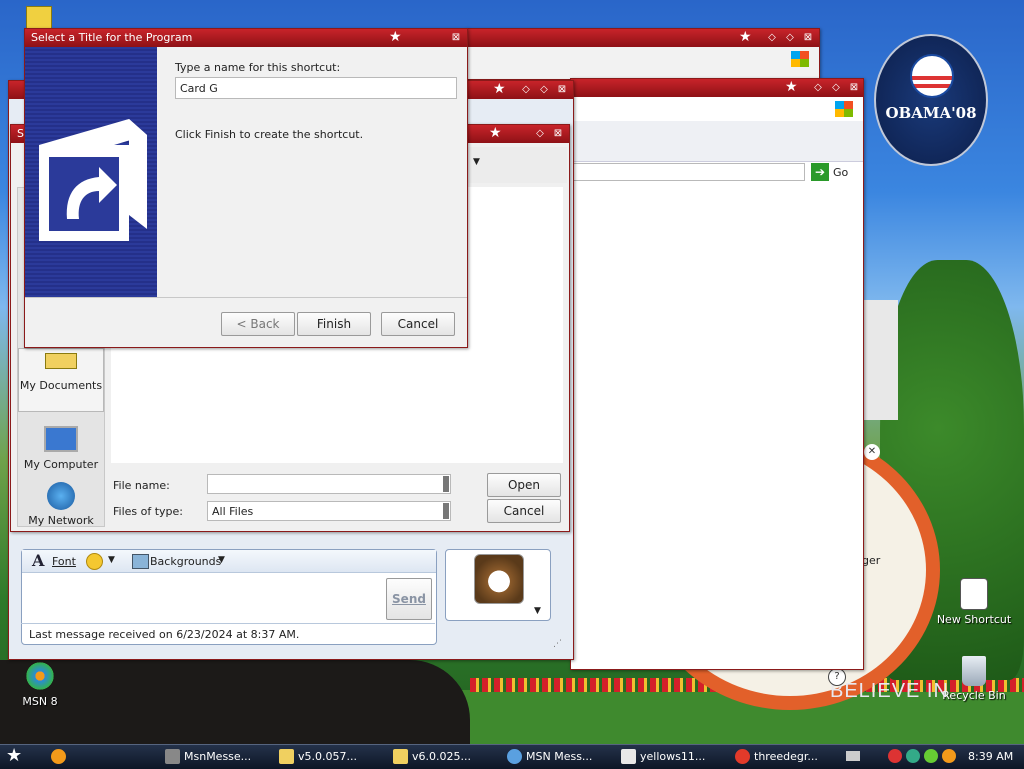 The height and width of the screenshot is (769, 1024). What do you see at coordinates (61, 361) in the screenshot?
I see `my-documents-icon` at bounding box center [61, 361].